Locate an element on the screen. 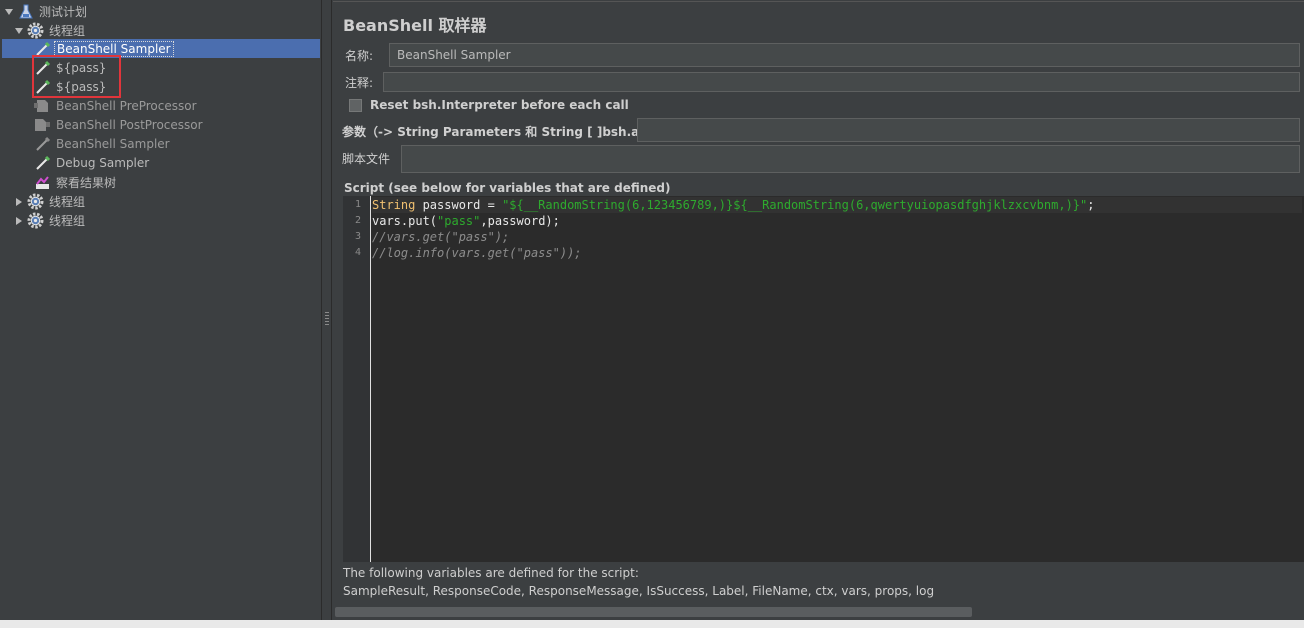 The image size is (1304, 628). tree-item-thread-group: 线程组 is located at coordinates (50, 30).